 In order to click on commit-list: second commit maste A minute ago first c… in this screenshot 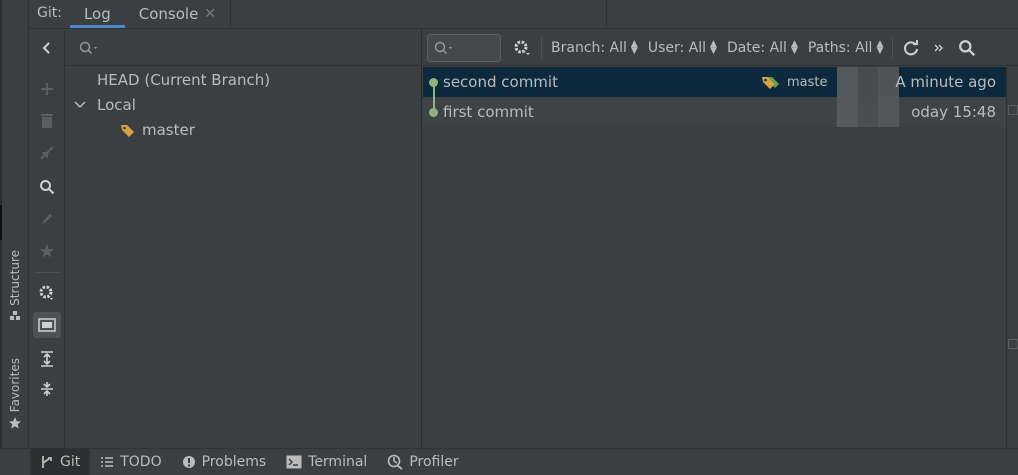, I will do `click(714, 97)`.